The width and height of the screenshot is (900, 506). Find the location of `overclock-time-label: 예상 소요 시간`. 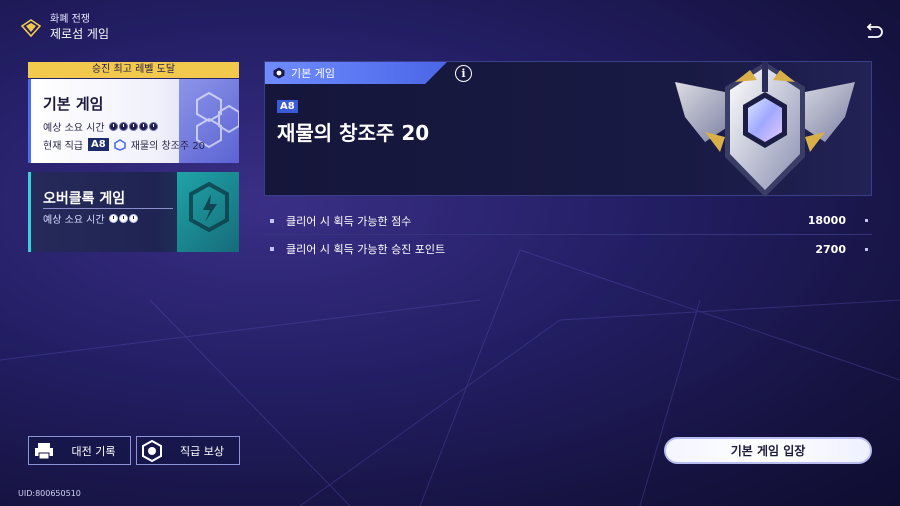

overclock-time-label: 예상 소요 시간 is located at coordinates (74, 220).